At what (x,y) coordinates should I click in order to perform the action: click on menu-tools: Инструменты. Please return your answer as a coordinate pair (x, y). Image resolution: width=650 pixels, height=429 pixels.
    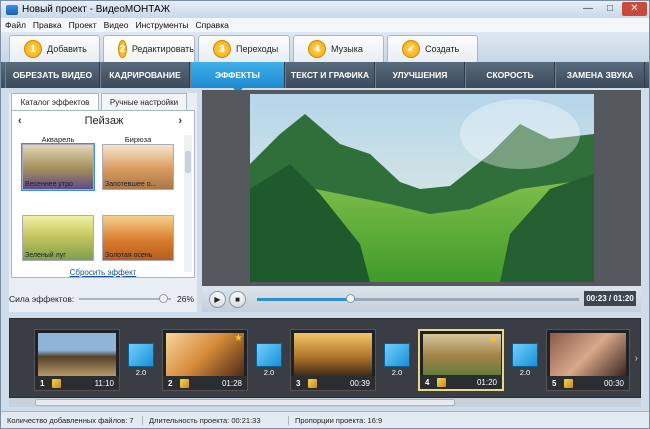
    Looking at the image, I should click on (161, 25).